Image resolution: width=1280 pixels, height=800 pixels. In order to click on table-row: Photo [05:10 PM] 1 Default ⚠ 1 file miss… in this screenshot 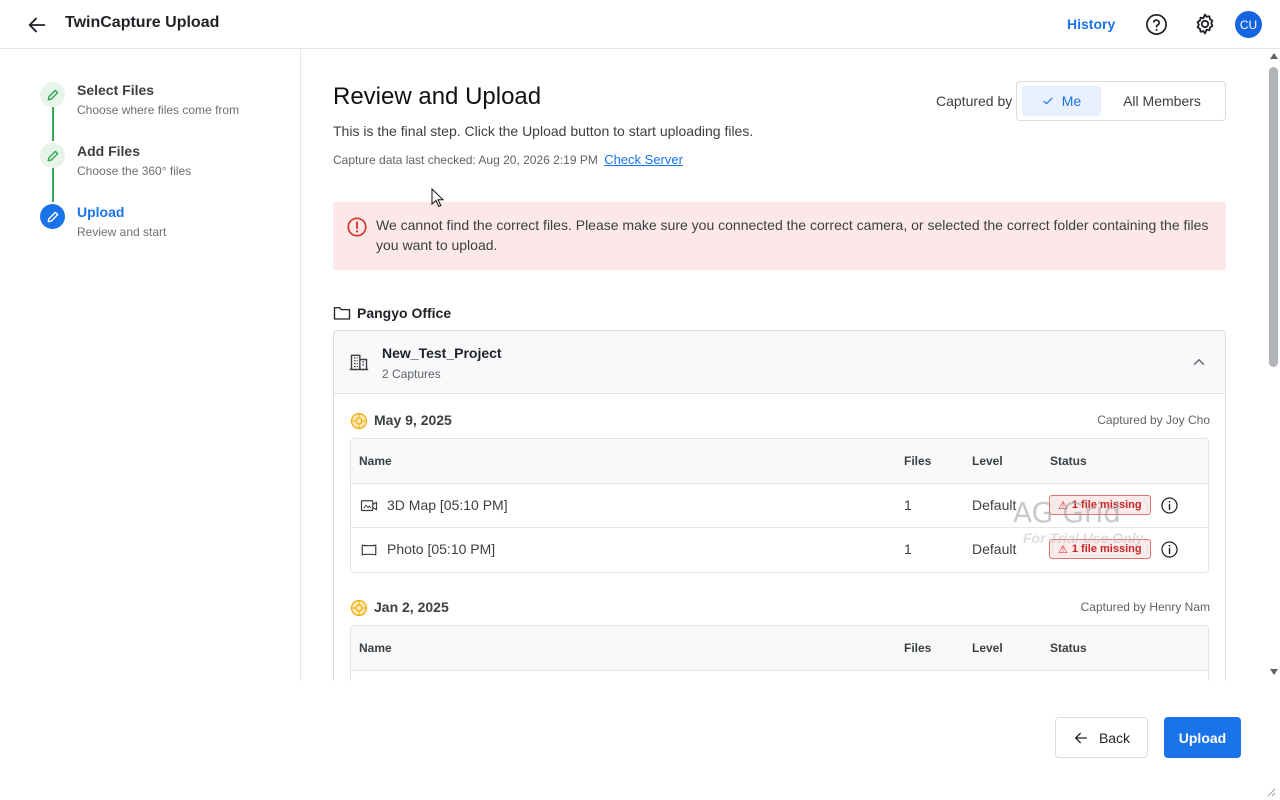, I will do `click(779, 550)`.